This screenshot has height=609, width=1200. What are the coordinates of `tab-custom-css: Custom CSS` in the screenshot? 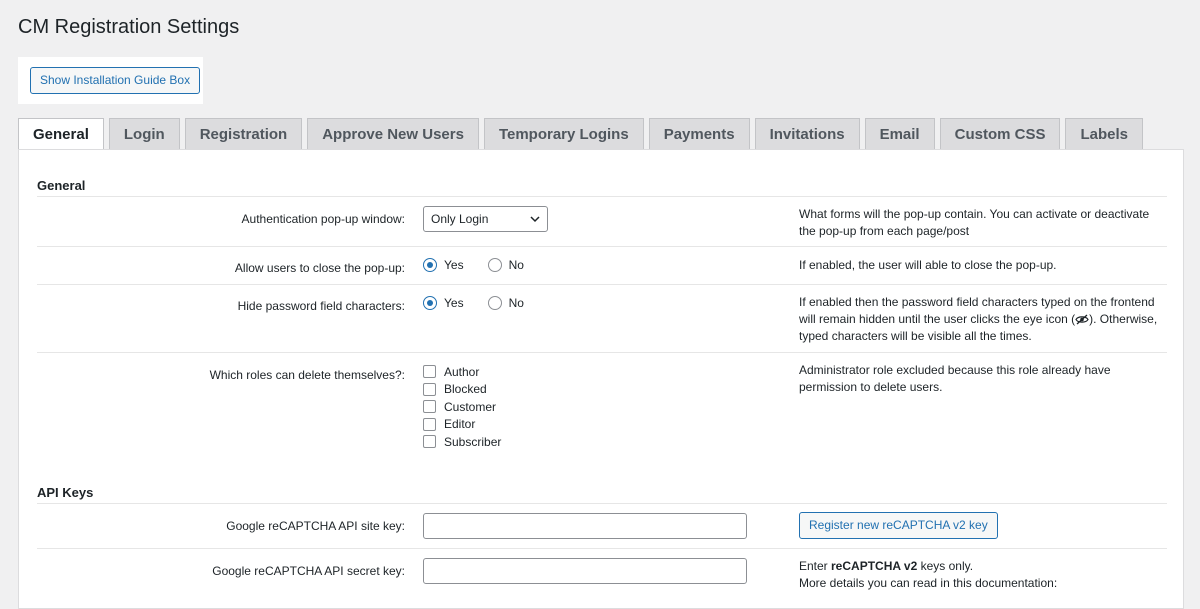 It's located at (1000, 134).